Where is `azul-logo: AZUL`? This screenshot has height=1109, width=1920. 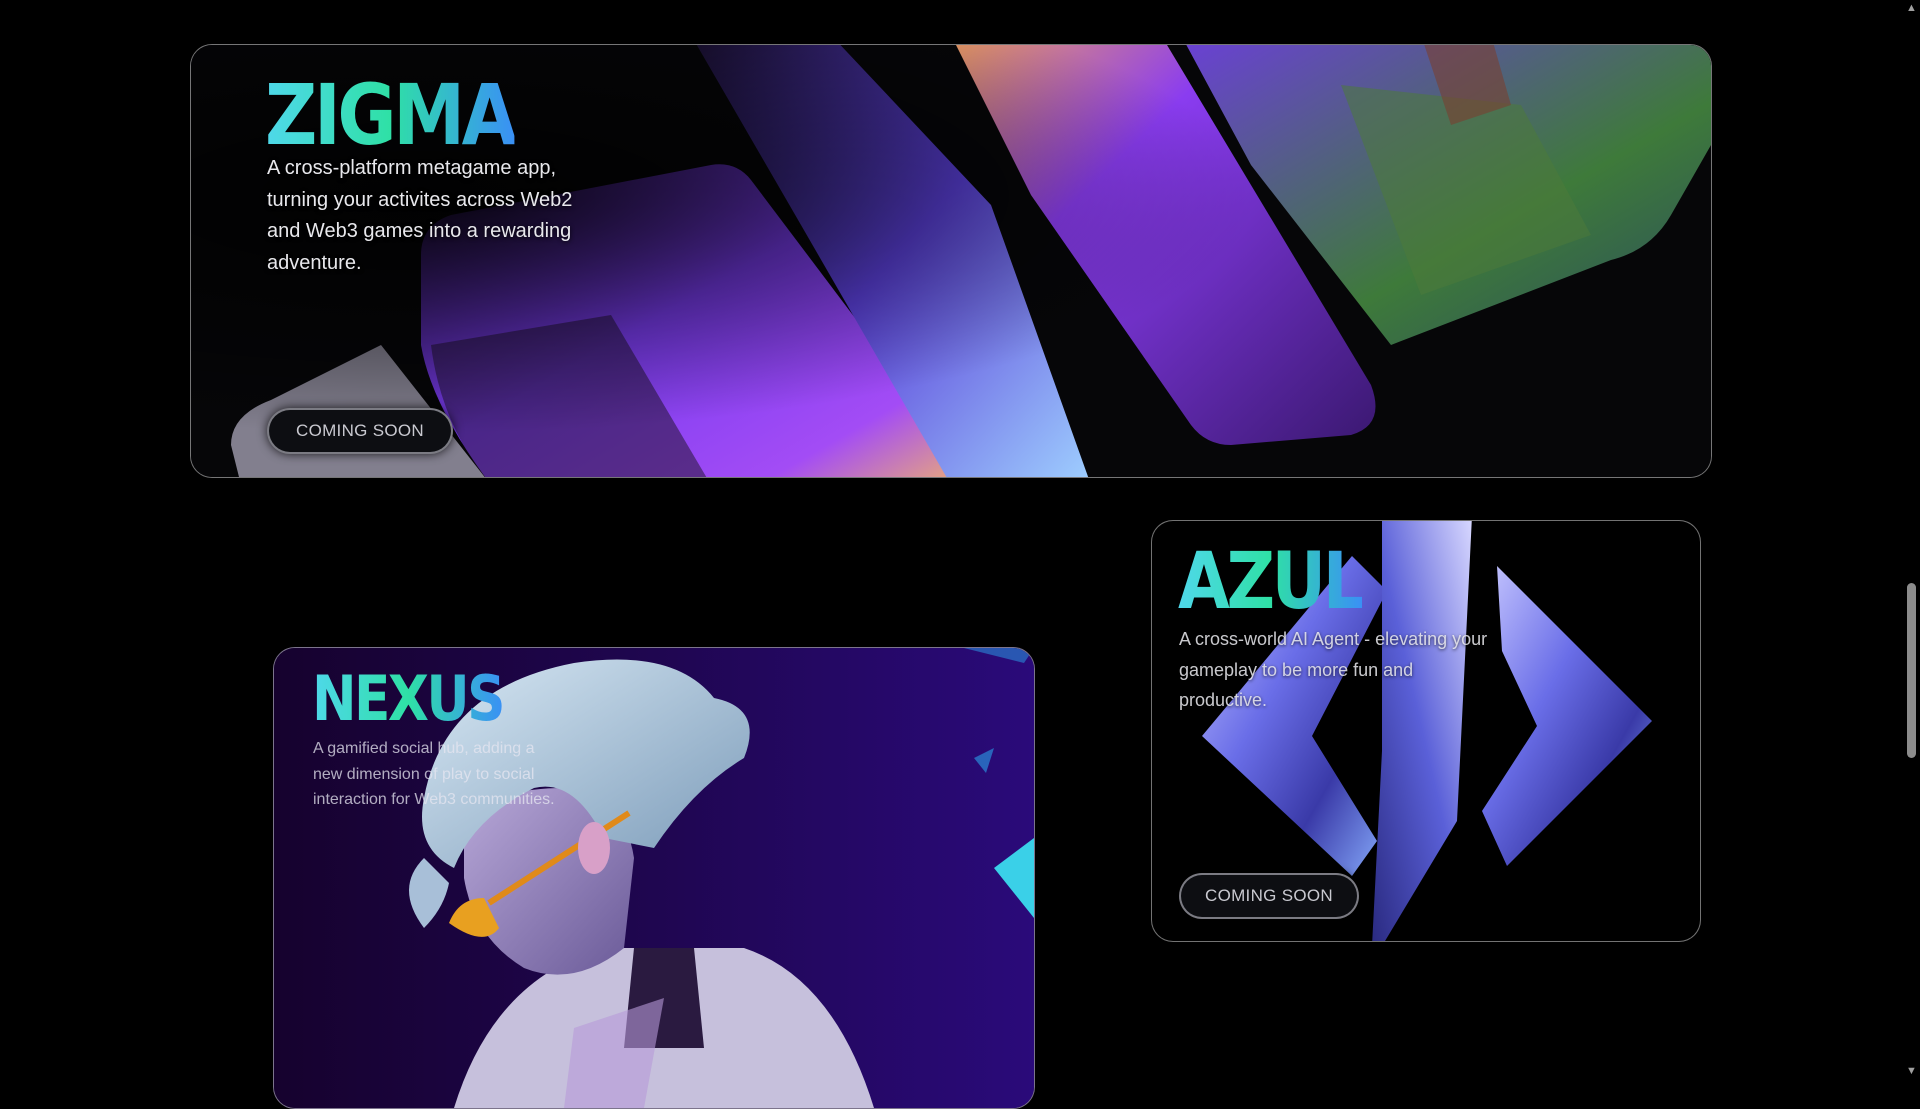
azul-logo: AZUL is located at coordinates (1271, 582).